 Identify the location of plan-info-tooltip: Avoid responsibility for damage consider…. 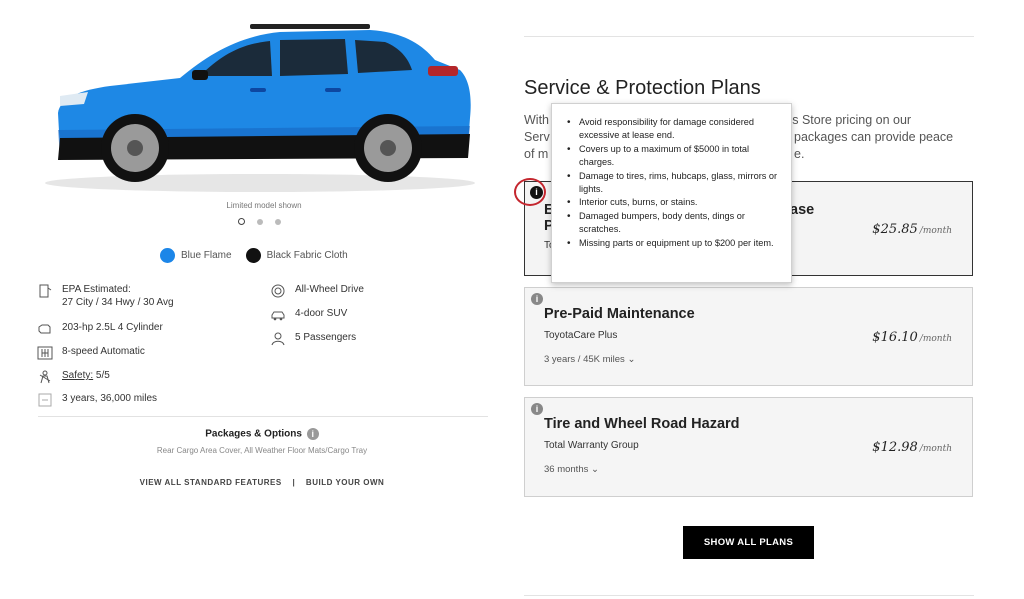
(671, 193).